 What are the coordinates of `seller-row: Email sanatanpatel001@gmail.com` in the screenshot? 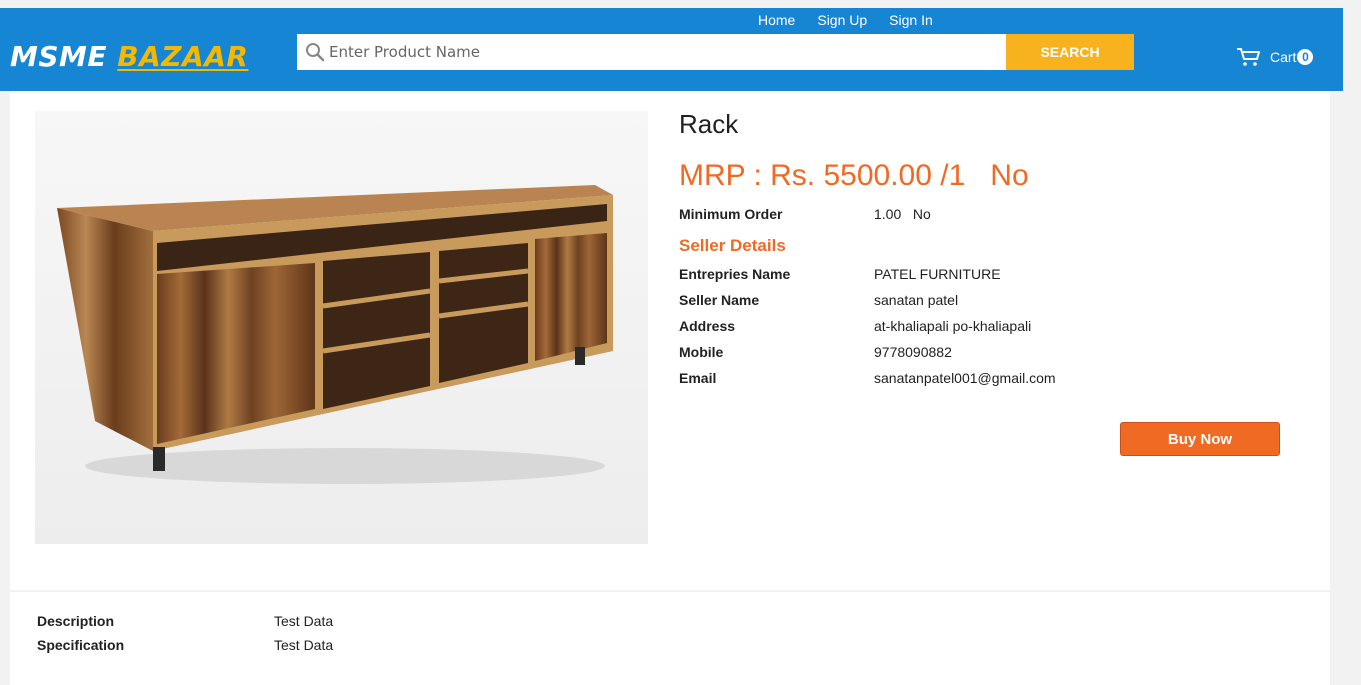 It's located at (867, 378).